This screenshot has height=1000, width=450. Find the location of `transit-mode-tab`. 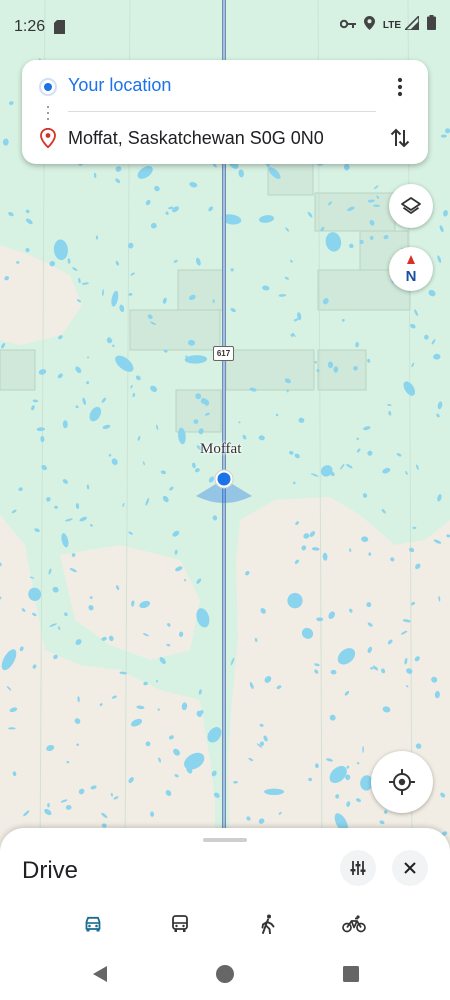

transit-mode-tab is located at coordinates (180, 924).